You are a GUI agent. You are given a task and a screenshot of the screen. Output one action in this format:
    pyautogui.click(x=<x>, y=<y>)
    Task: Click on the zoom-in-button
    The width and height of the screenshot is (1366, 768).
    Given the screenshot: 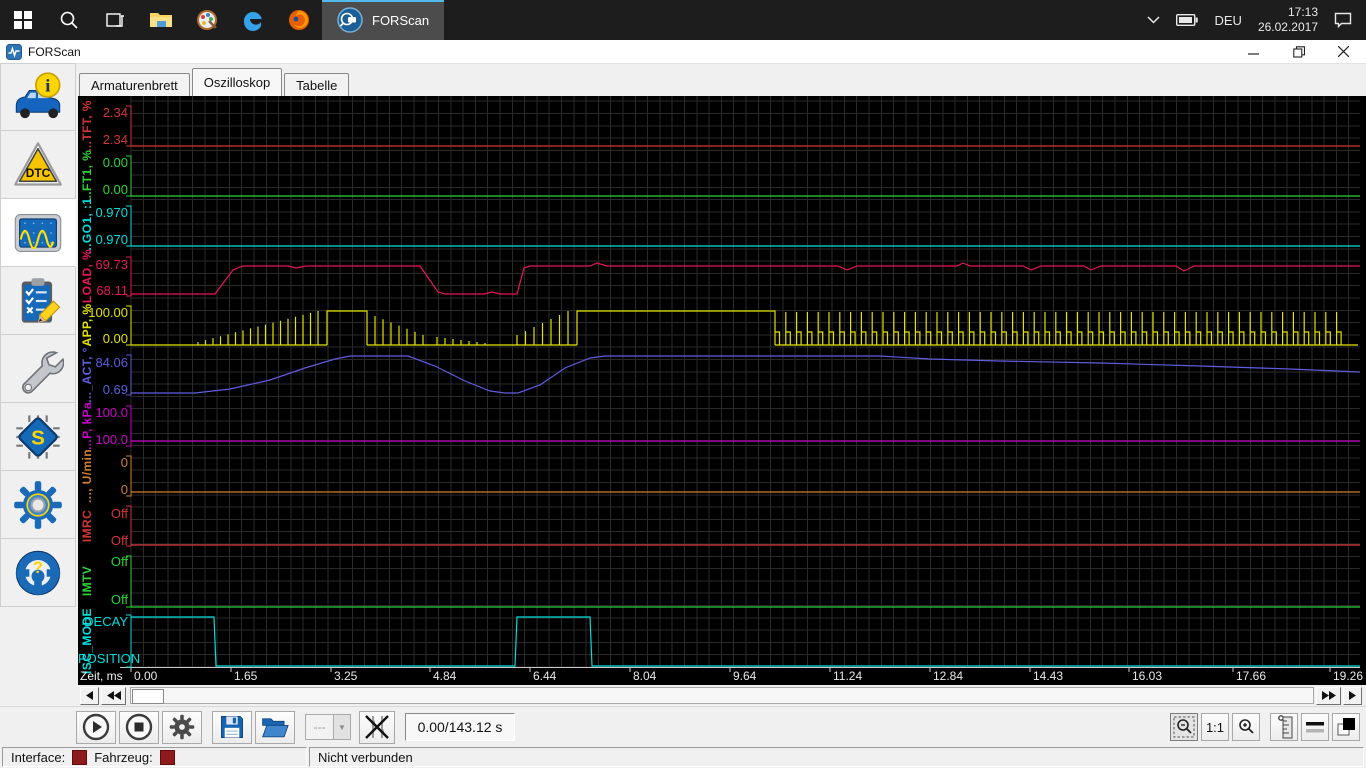 What is the action you would take?
    pyautogui.click(x=1246, y=727)
    